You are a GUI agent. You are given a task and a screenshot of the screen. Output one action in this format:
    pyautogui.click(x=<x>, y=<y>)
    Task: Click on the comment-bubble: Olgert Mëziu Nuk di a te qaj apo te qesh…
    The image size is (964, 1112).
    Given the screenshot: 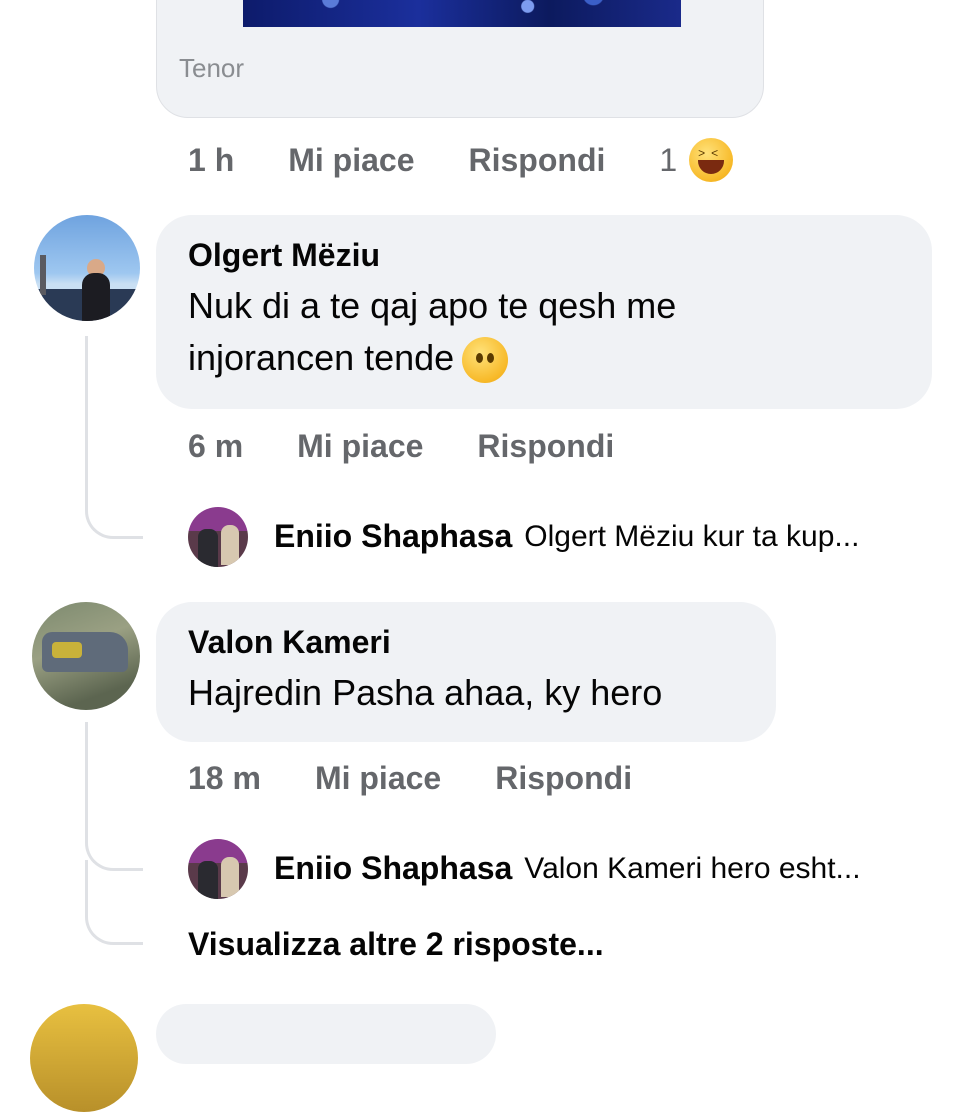 What is the action you would take?
    pyautogui.click(x=544, y=312)
    